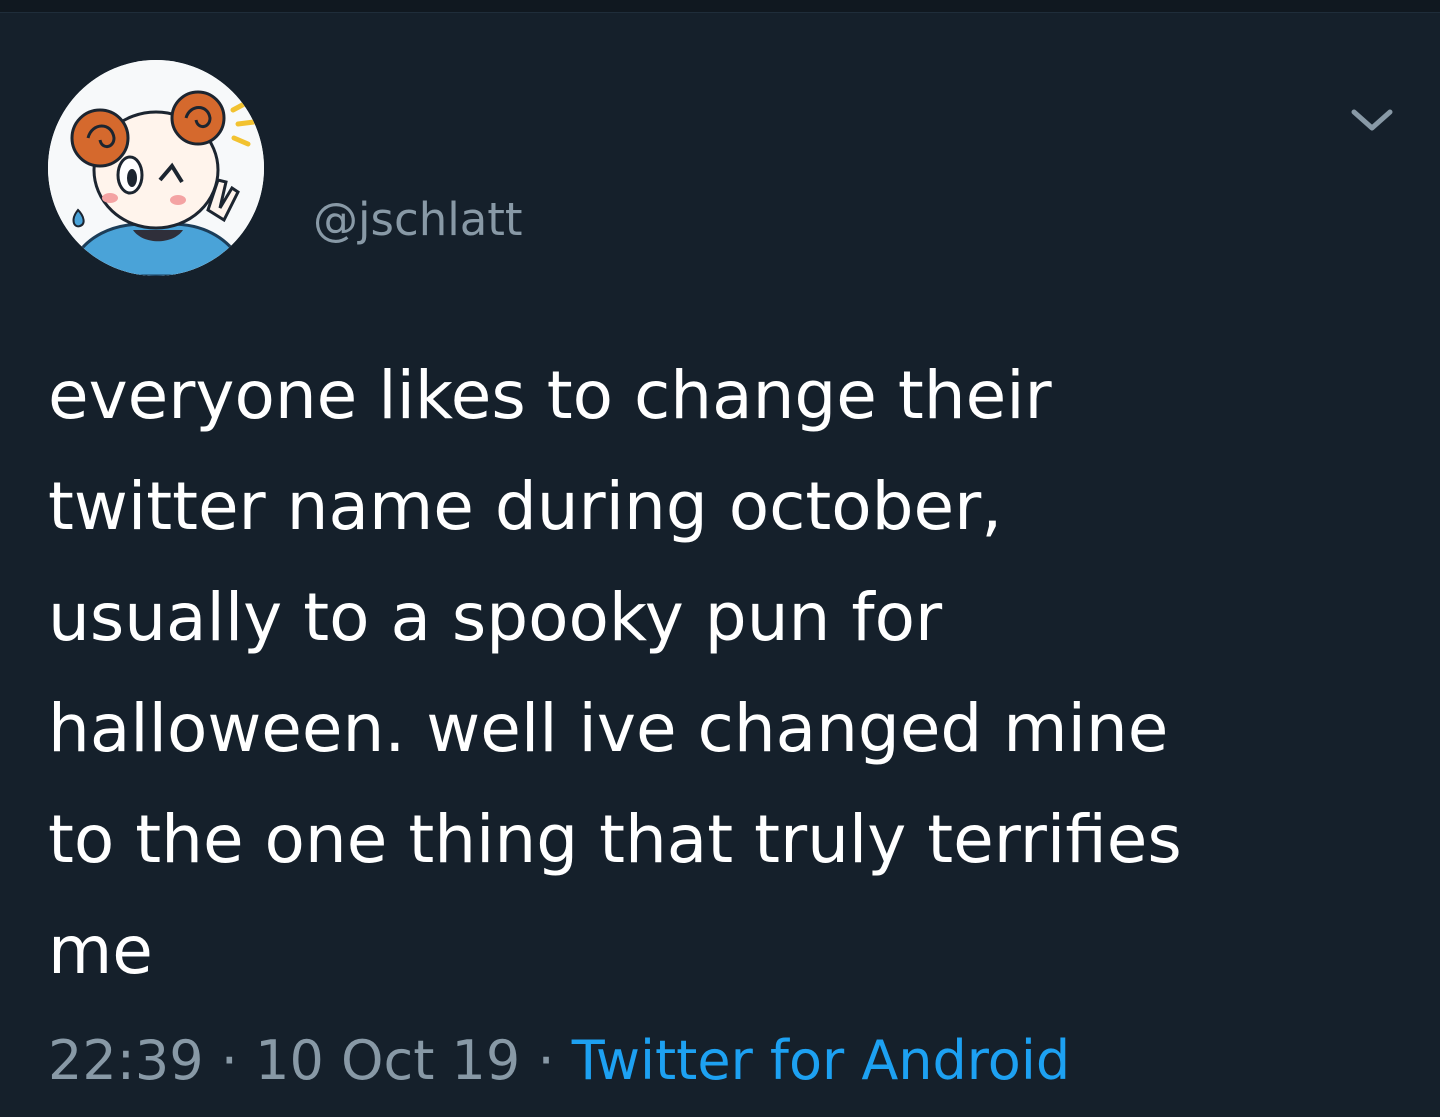  I want to click on avatar-illustration, so click(156, 168).